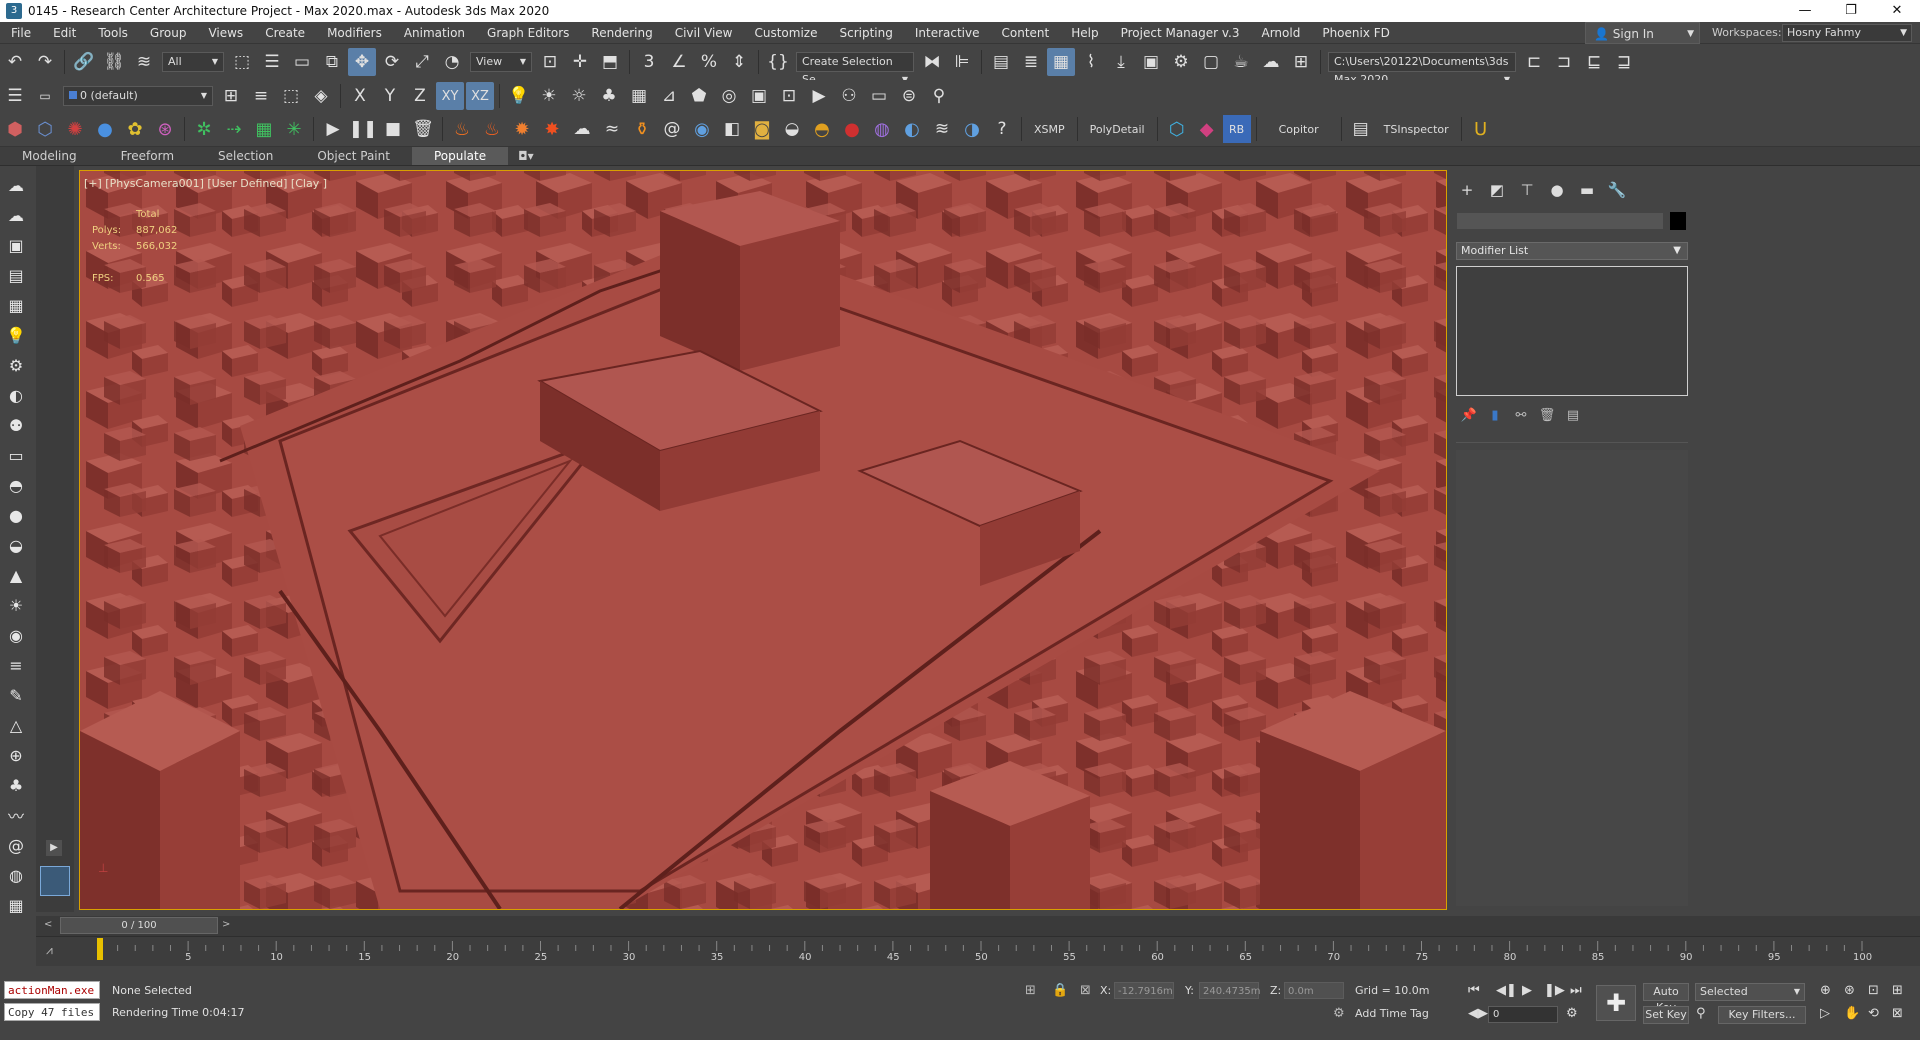 The image size is (1920, 1040). I want to click on a360-gallery-icon: ⊞, so click(1301, 62).